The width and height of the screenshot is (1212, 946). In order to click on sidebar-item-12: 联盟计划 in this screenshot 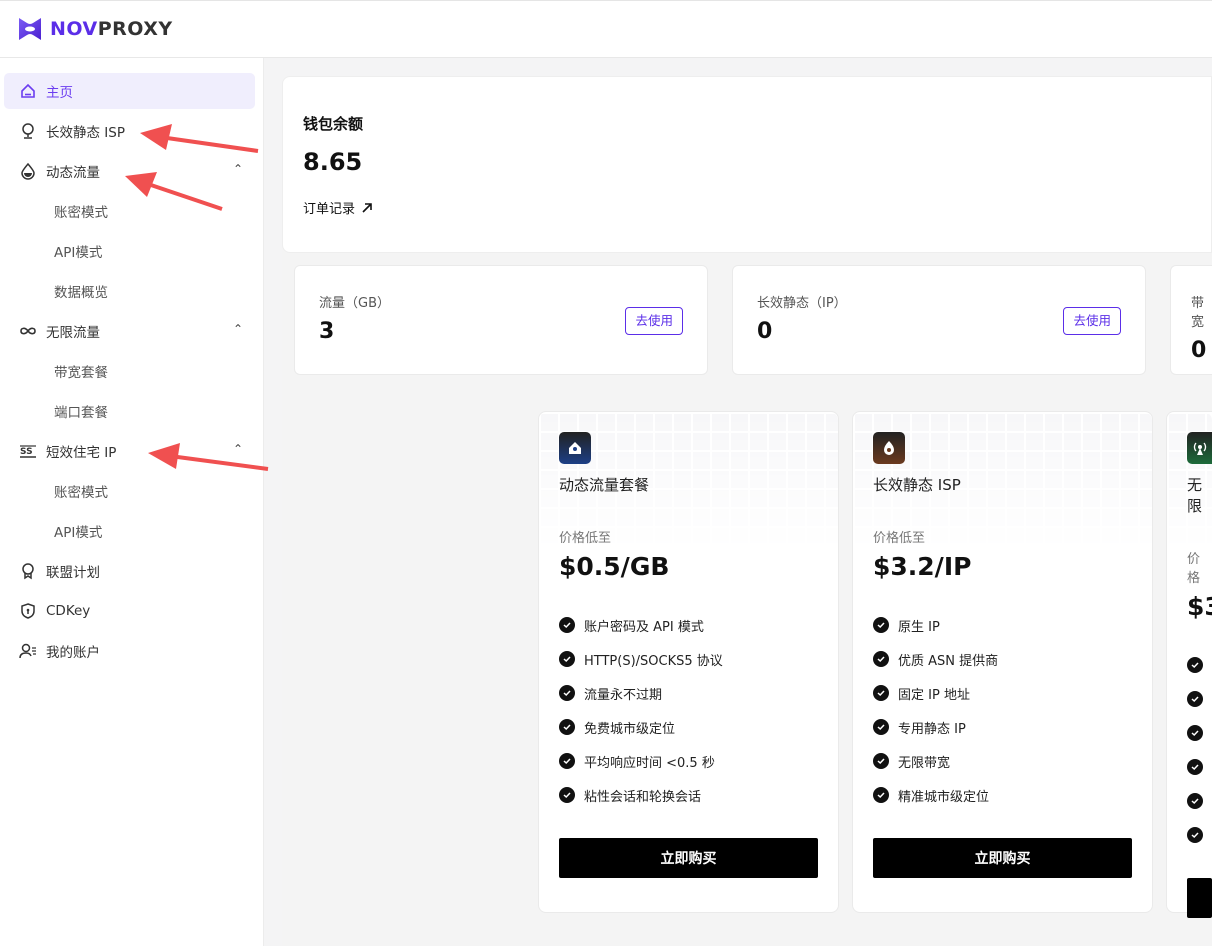, I will do `click(129, 571)`.